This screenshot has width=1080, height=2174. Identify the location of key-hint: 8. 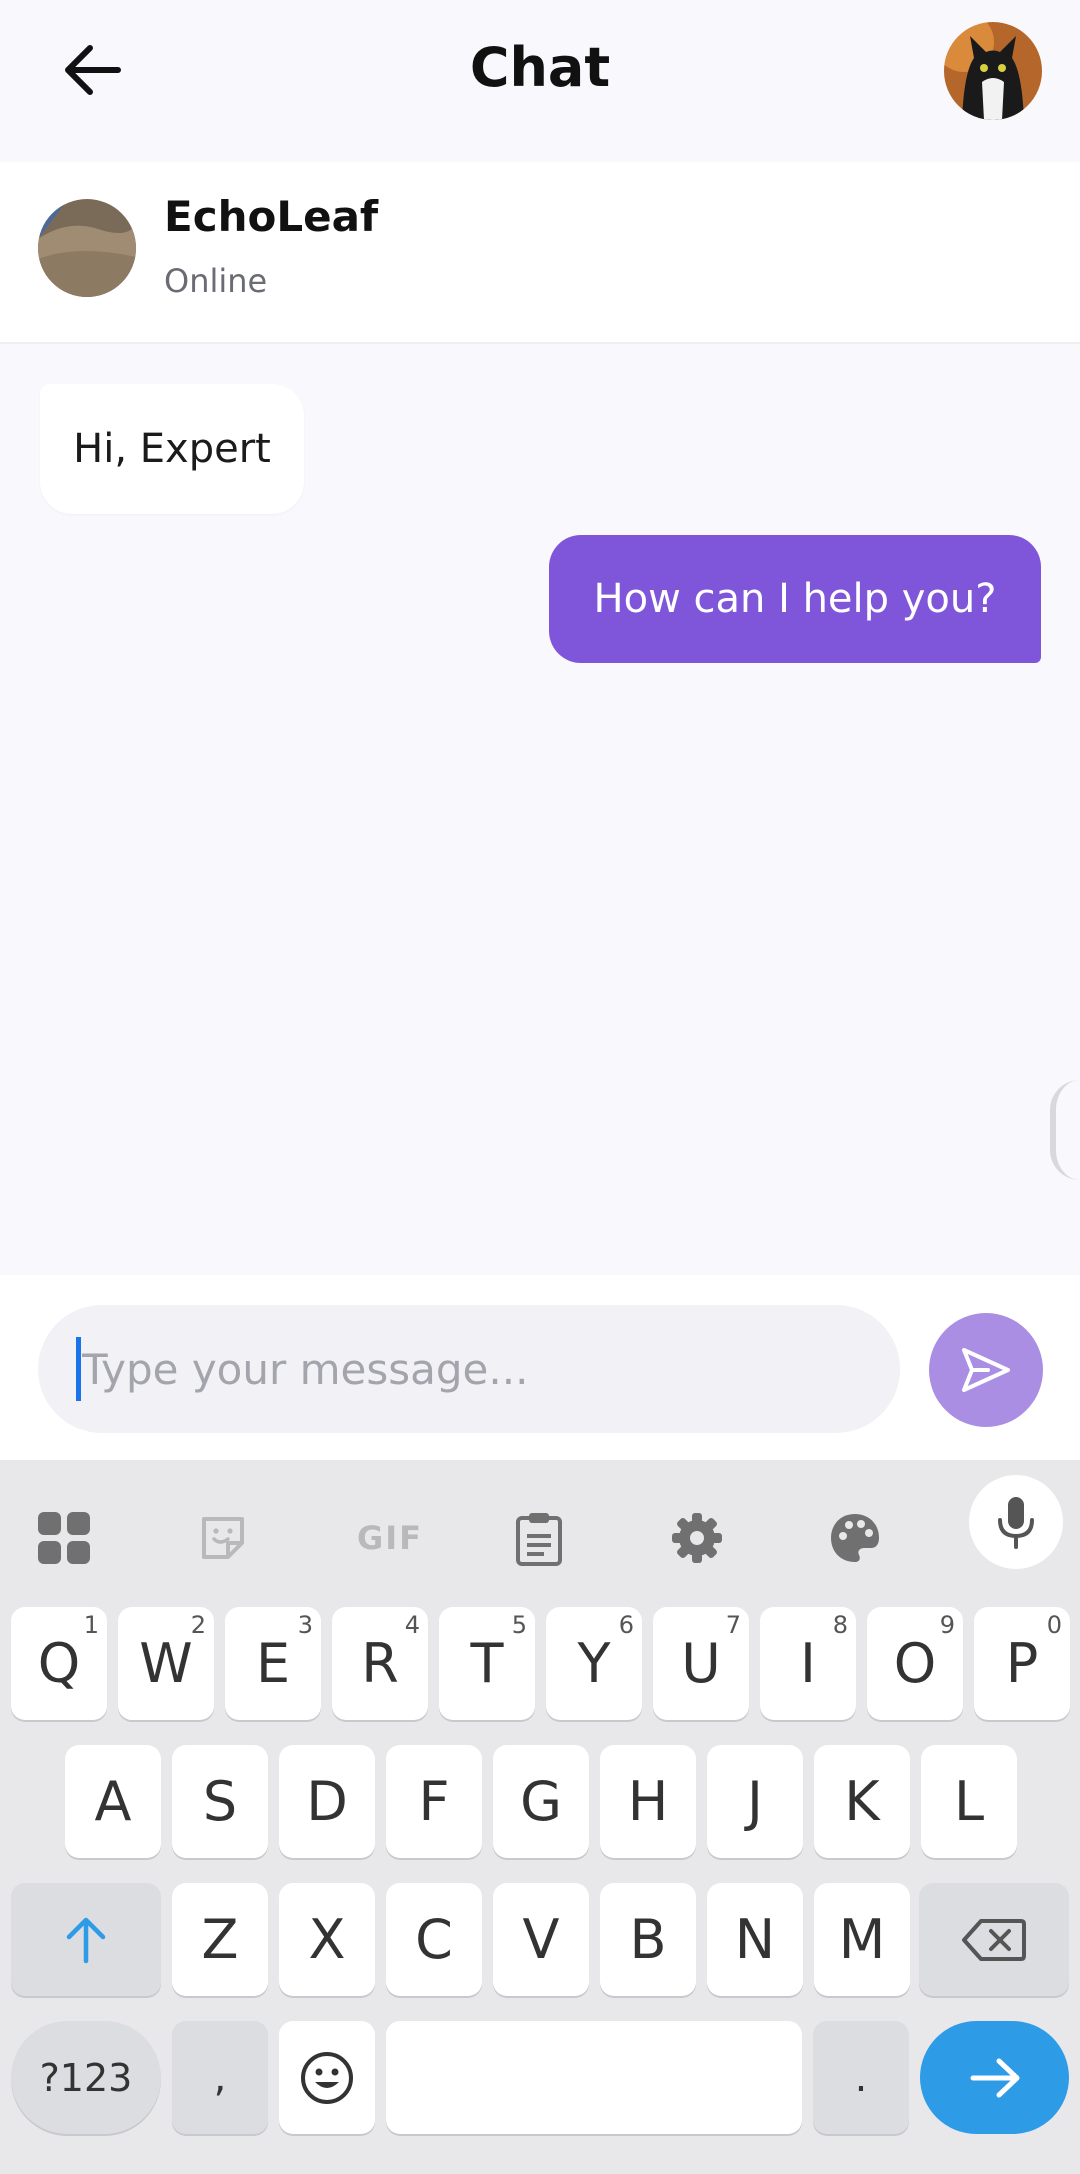
(840, 1625).